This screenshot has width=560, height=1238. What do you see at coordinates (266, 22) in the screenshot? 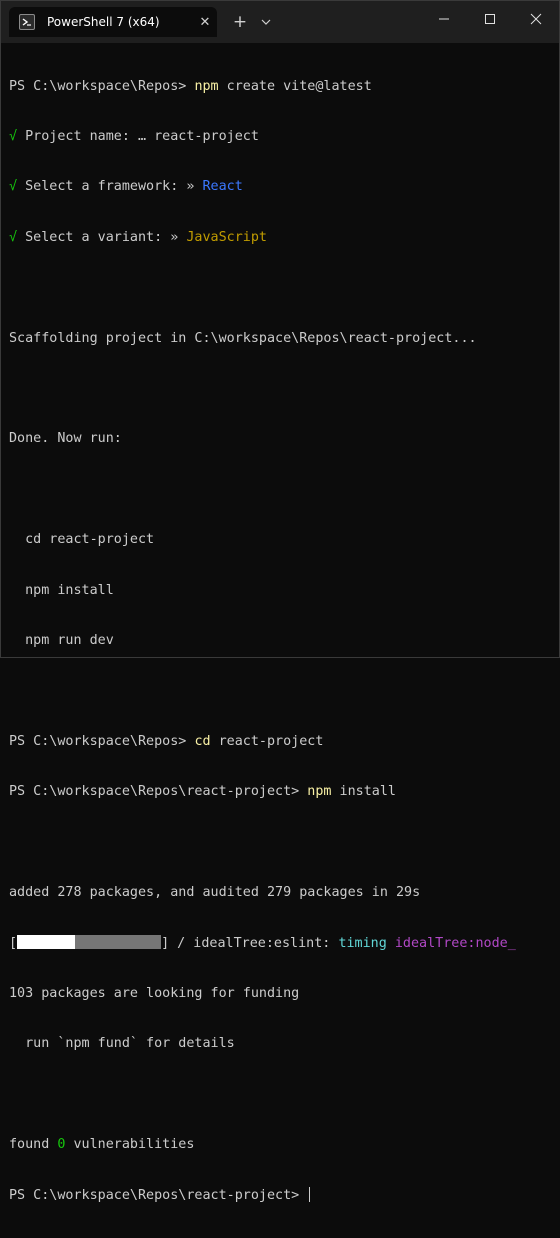
I see `chevron-down-icon` at bounding box center [266, 22].